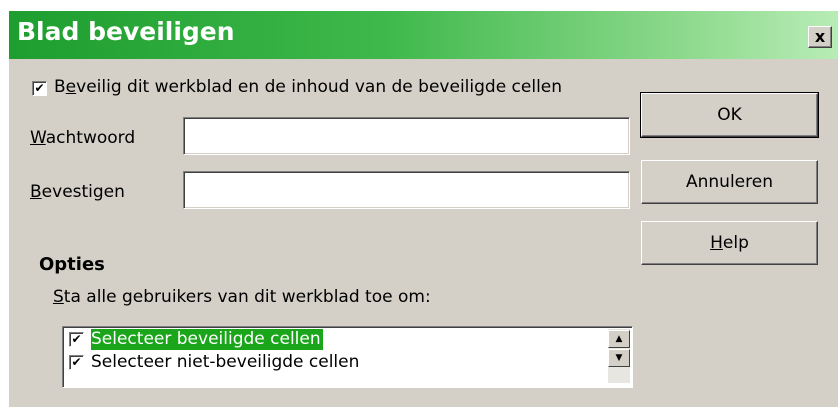  Describe the element at coordinates (406, 190) in the screenshot. I see `confirm-password-field` at that location.